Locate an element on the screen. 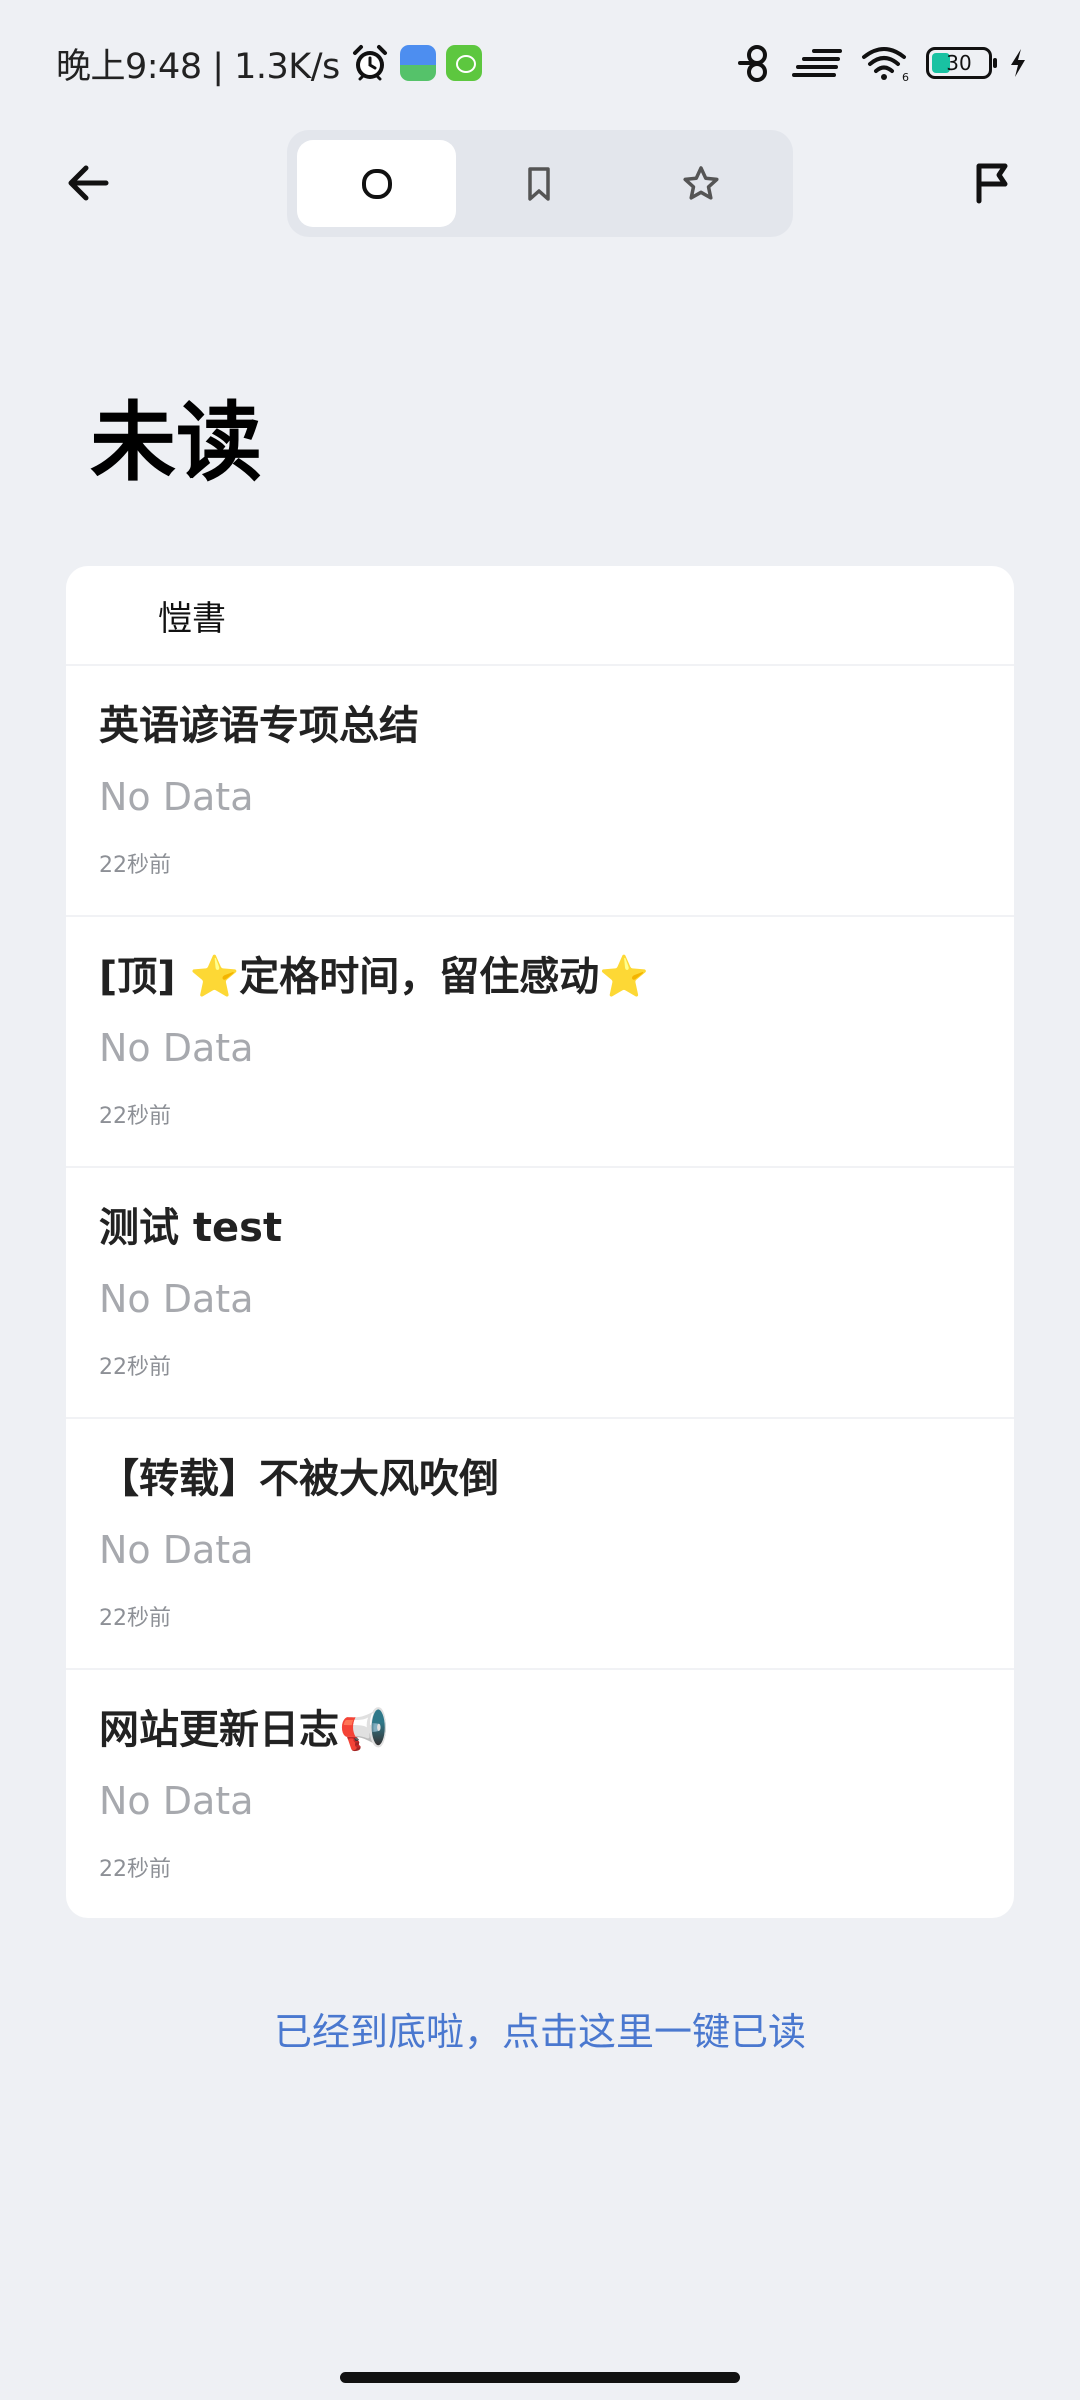 Image resolution: width=1080 pixels, height=2400 pixels. flag-icon is located at coordinates (992, 183).